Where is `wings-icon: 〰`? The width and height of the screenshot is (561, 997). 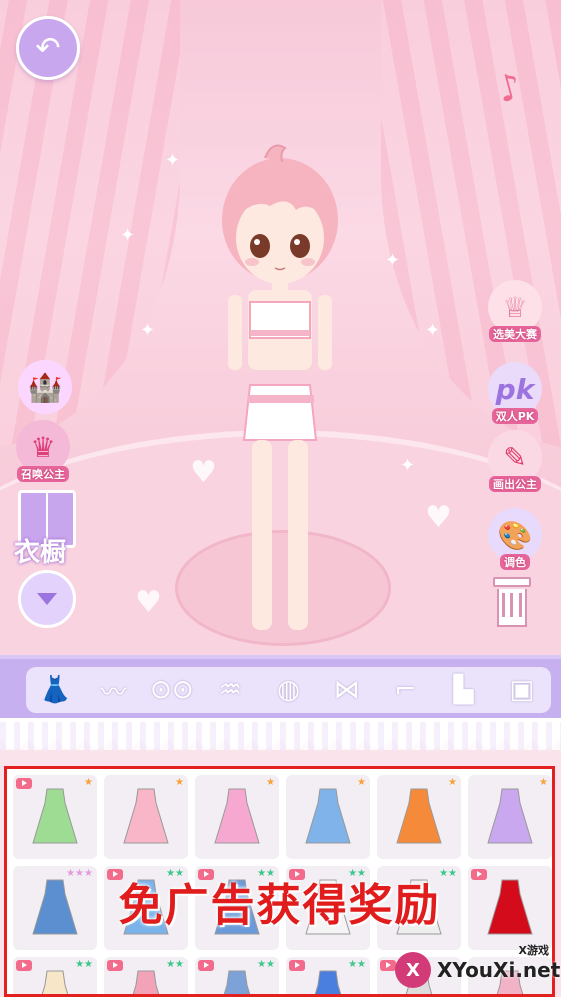
wings-icon: 〰 is located at coordinates (113, 692).